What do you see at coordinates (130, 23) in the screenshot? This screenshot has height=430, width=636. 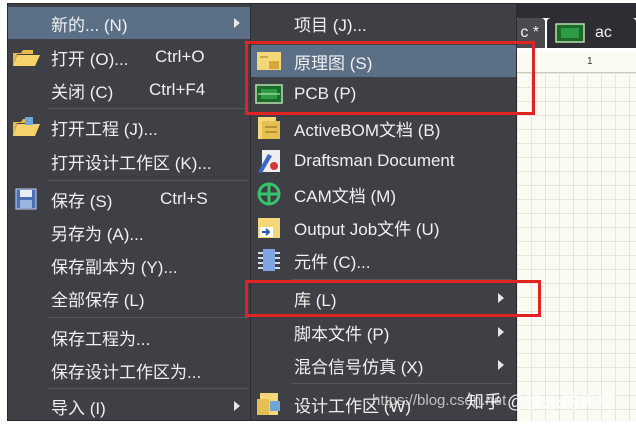 I see `menu-item-new: 新的... (N)` at bounding box center [130, 23].